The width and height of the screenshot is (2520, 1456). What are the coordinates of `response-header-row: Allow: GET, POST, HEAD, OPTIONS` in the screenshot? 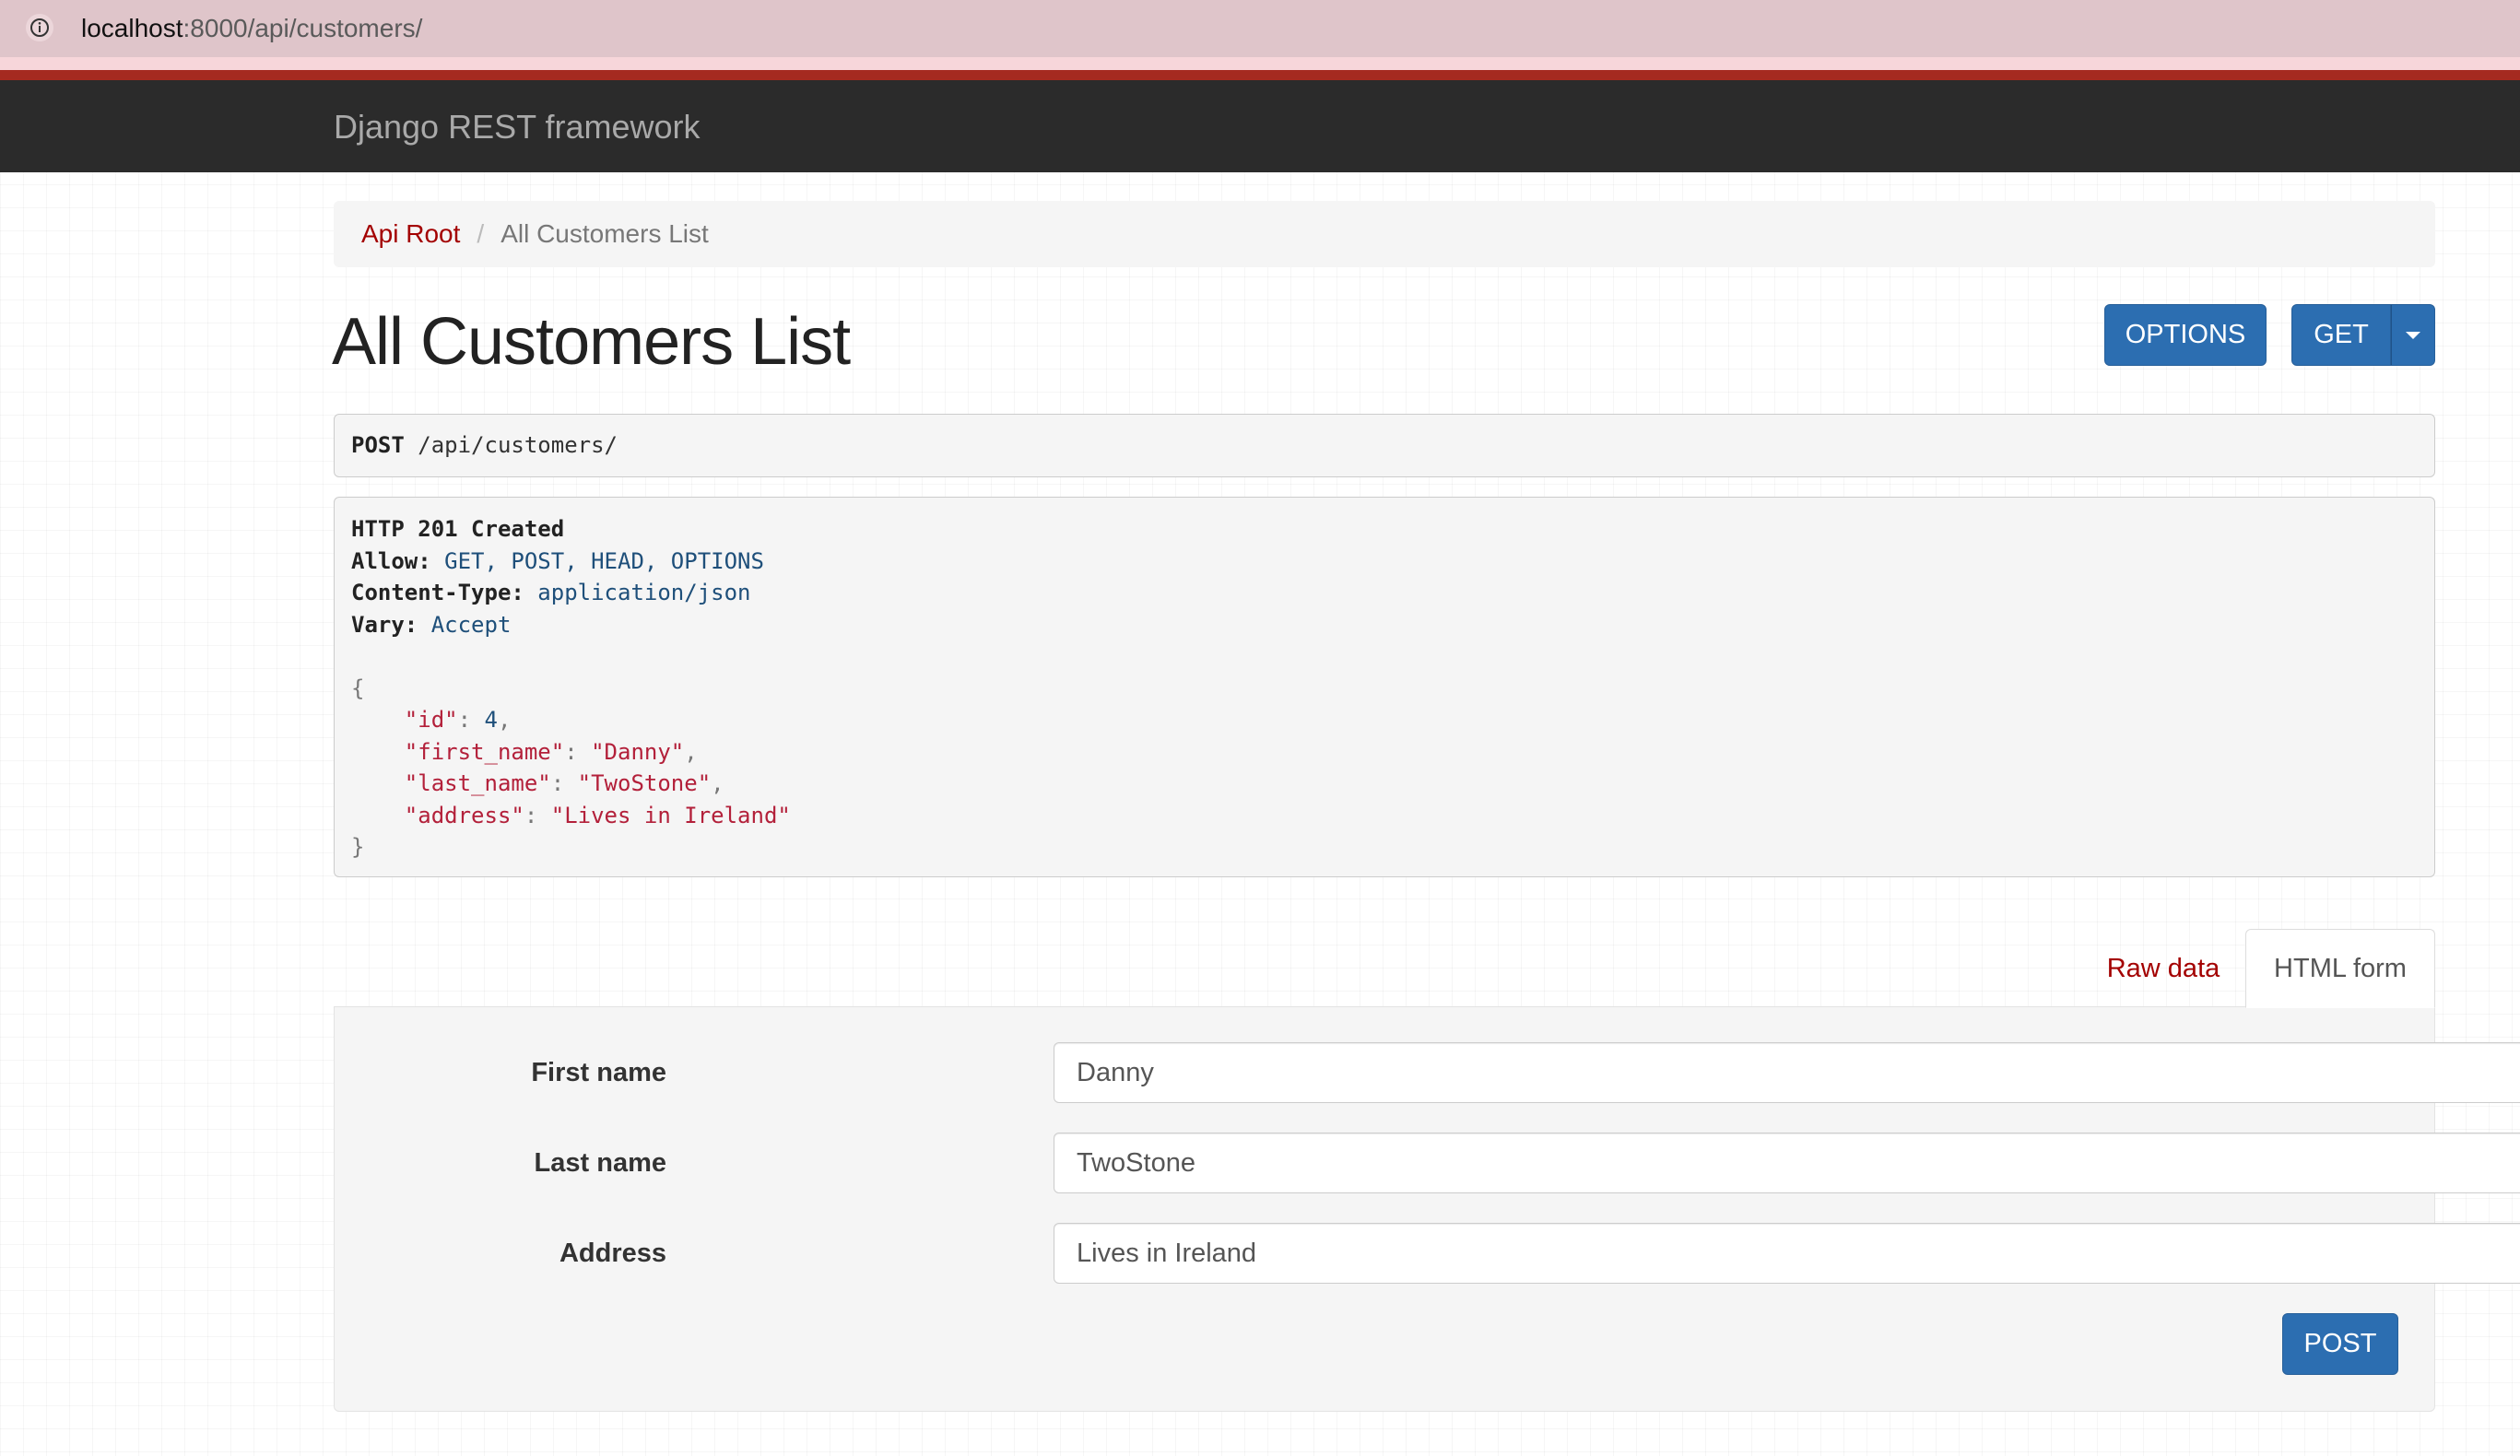 It's located at (1384, 562).